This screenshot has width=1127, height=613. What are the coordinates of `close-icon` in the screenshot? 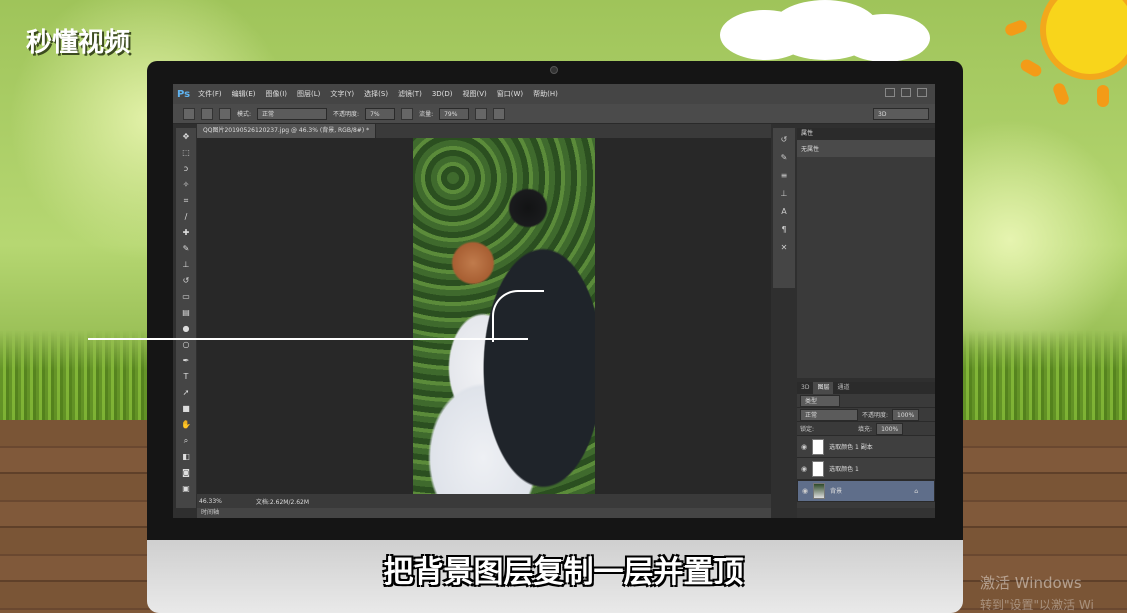 It's located at (922, 92).